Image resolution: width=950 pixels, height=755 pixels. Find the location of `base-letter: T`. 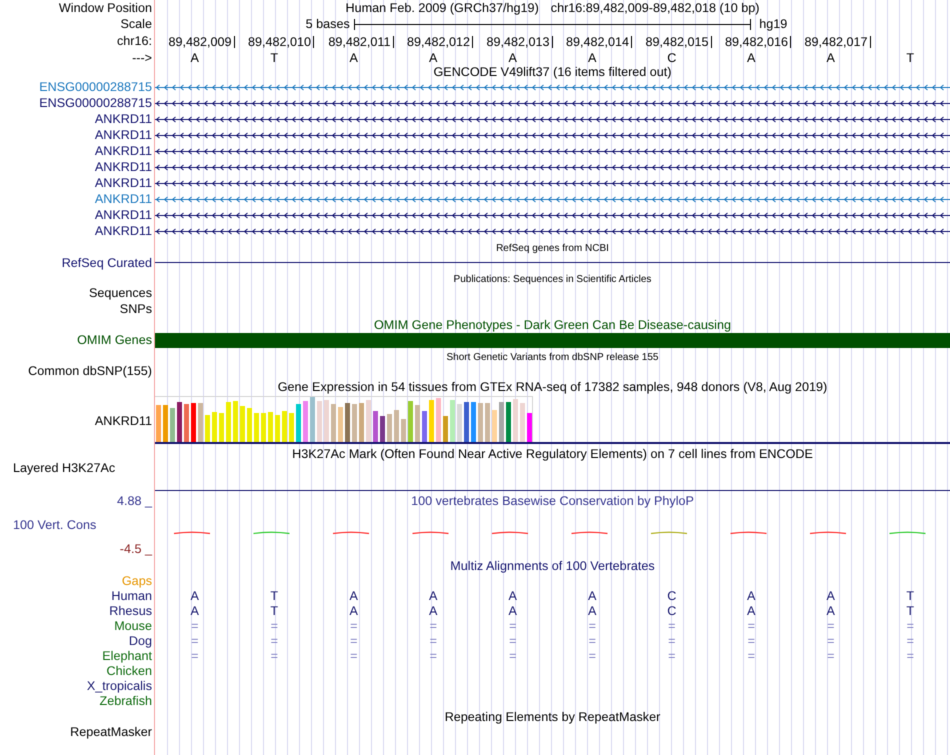

base-letter: T is located at coordinates (910, 58).